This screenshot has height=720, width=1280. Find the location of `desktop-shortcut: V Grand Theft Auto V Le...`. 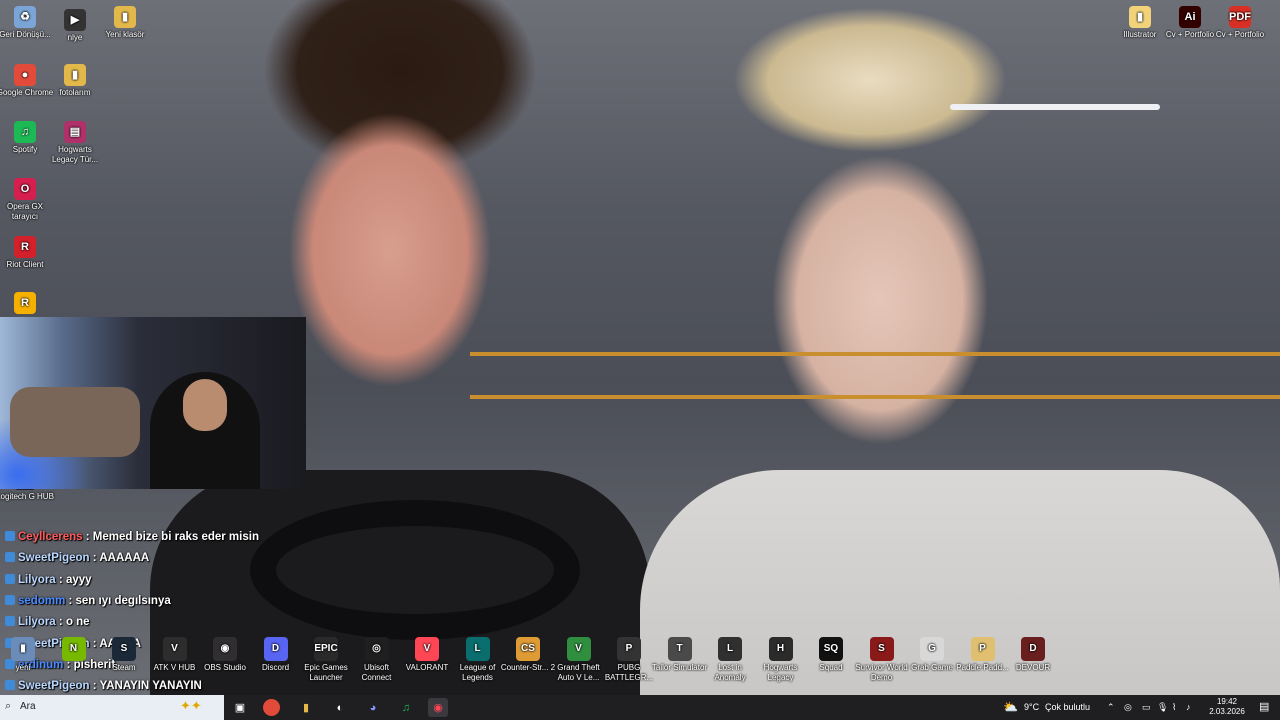

desktop-shortcut: V Grand Theft Auto V Le... is located at coordinates (579, 660).